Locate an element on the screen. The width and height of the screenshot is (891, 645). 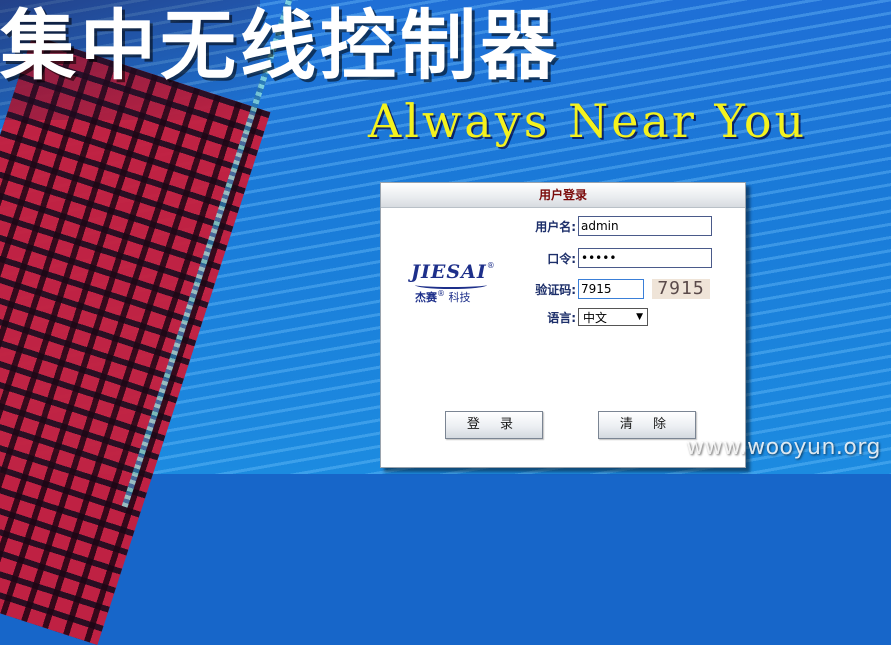
username-label: 用户名: is located at coordinates (555, 226).